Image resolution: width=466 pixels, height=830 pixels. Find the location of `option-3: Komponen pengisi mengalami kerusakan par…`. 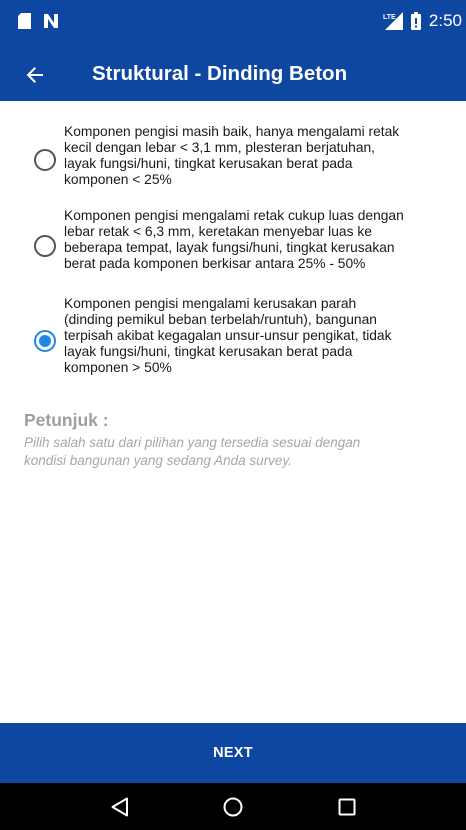

option-3: Komponen pengisi mengalami kerusakan par… is located at coordinates (233, 342).